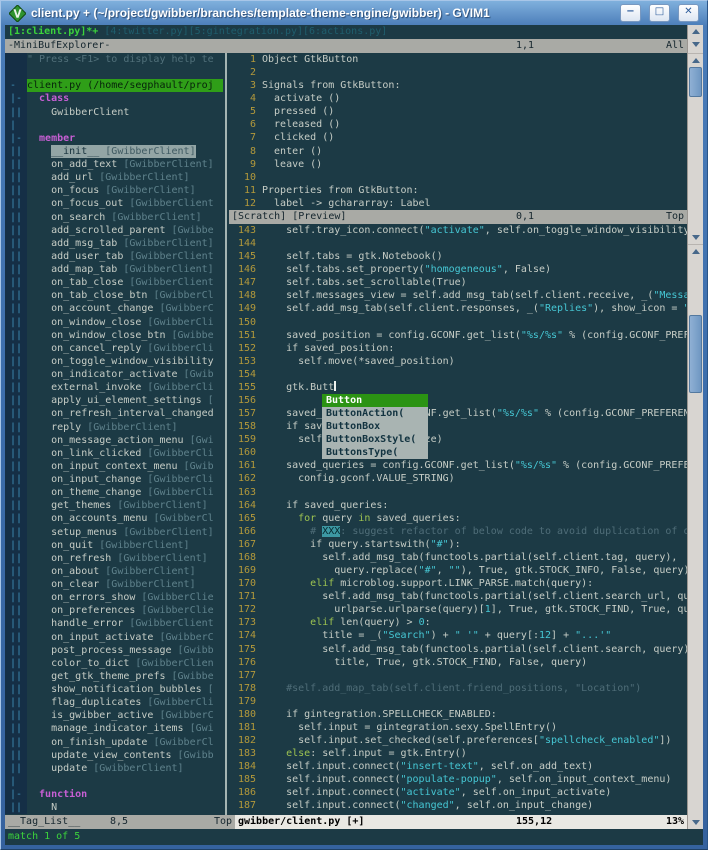 The width and height of the screenshot is (708, 850). What do you see at coordinates (659, 13) in the screenshot?
I see `maximize-button: □` at bounding box center [659, 13].